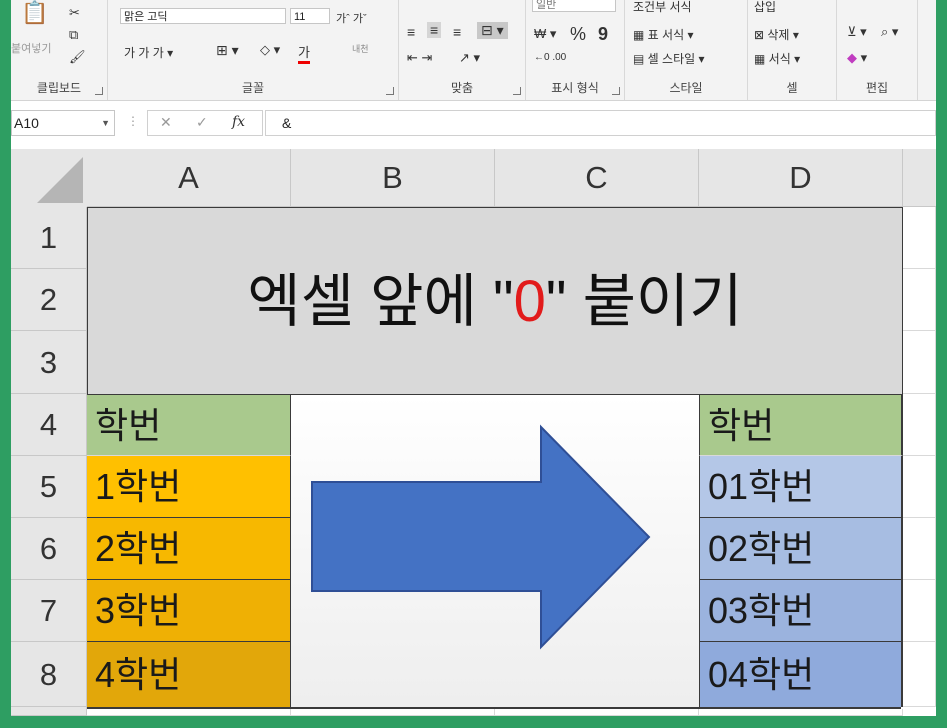  What do you see at coordinates (411, 32) in the screenshot?
I see `align-left-icon: ≡` at bounding box center [411, 32].